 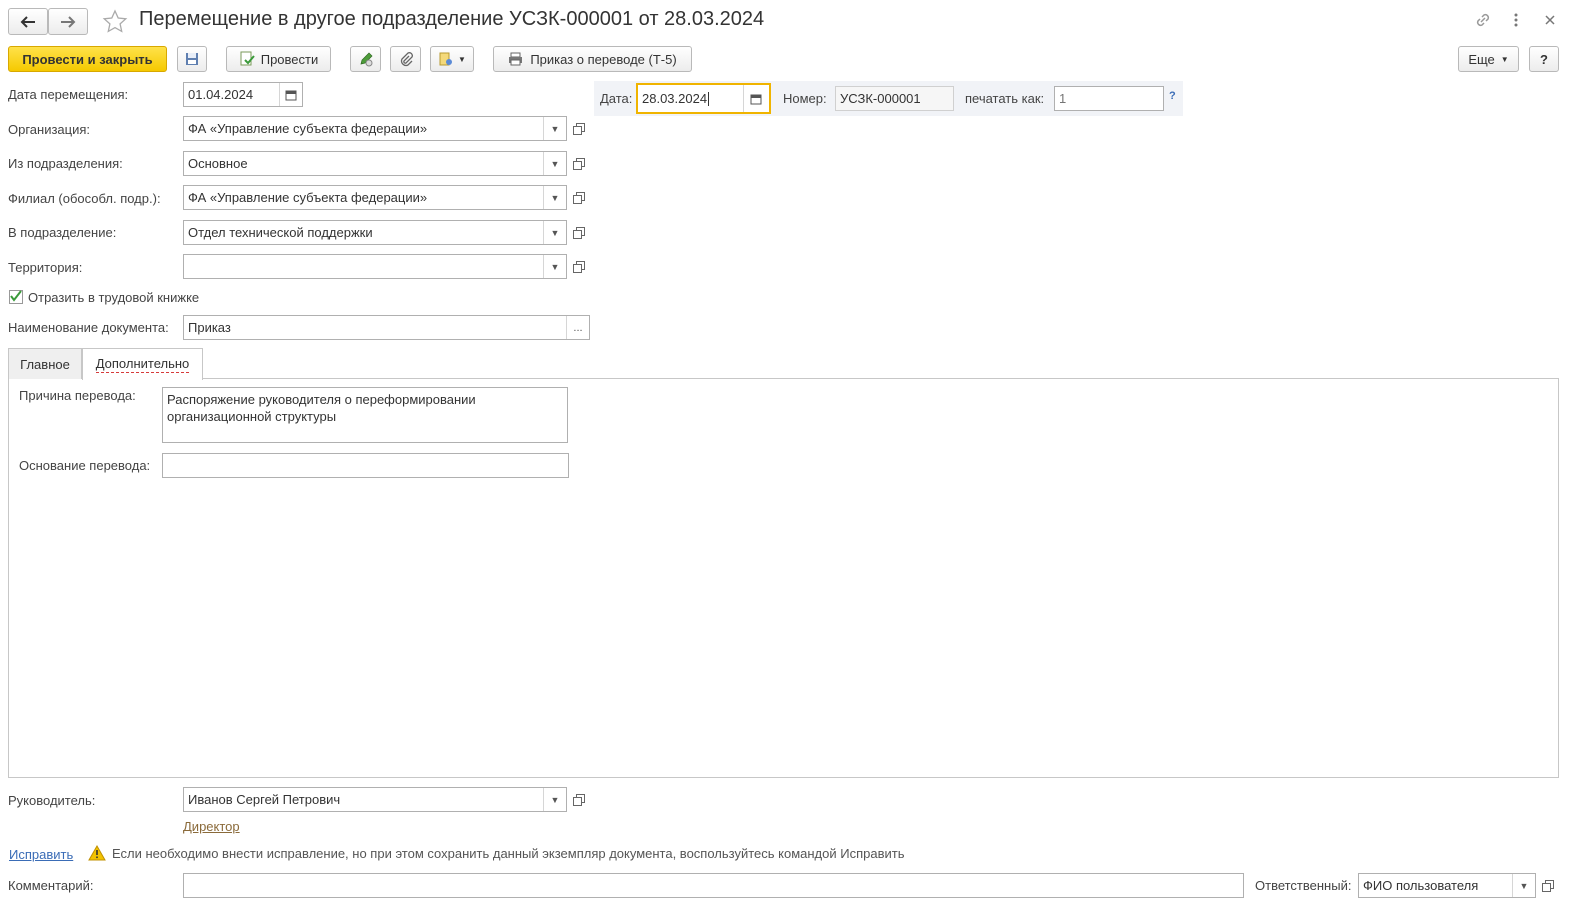 I want to click on open-organization-button, so click(x=578, y=128).